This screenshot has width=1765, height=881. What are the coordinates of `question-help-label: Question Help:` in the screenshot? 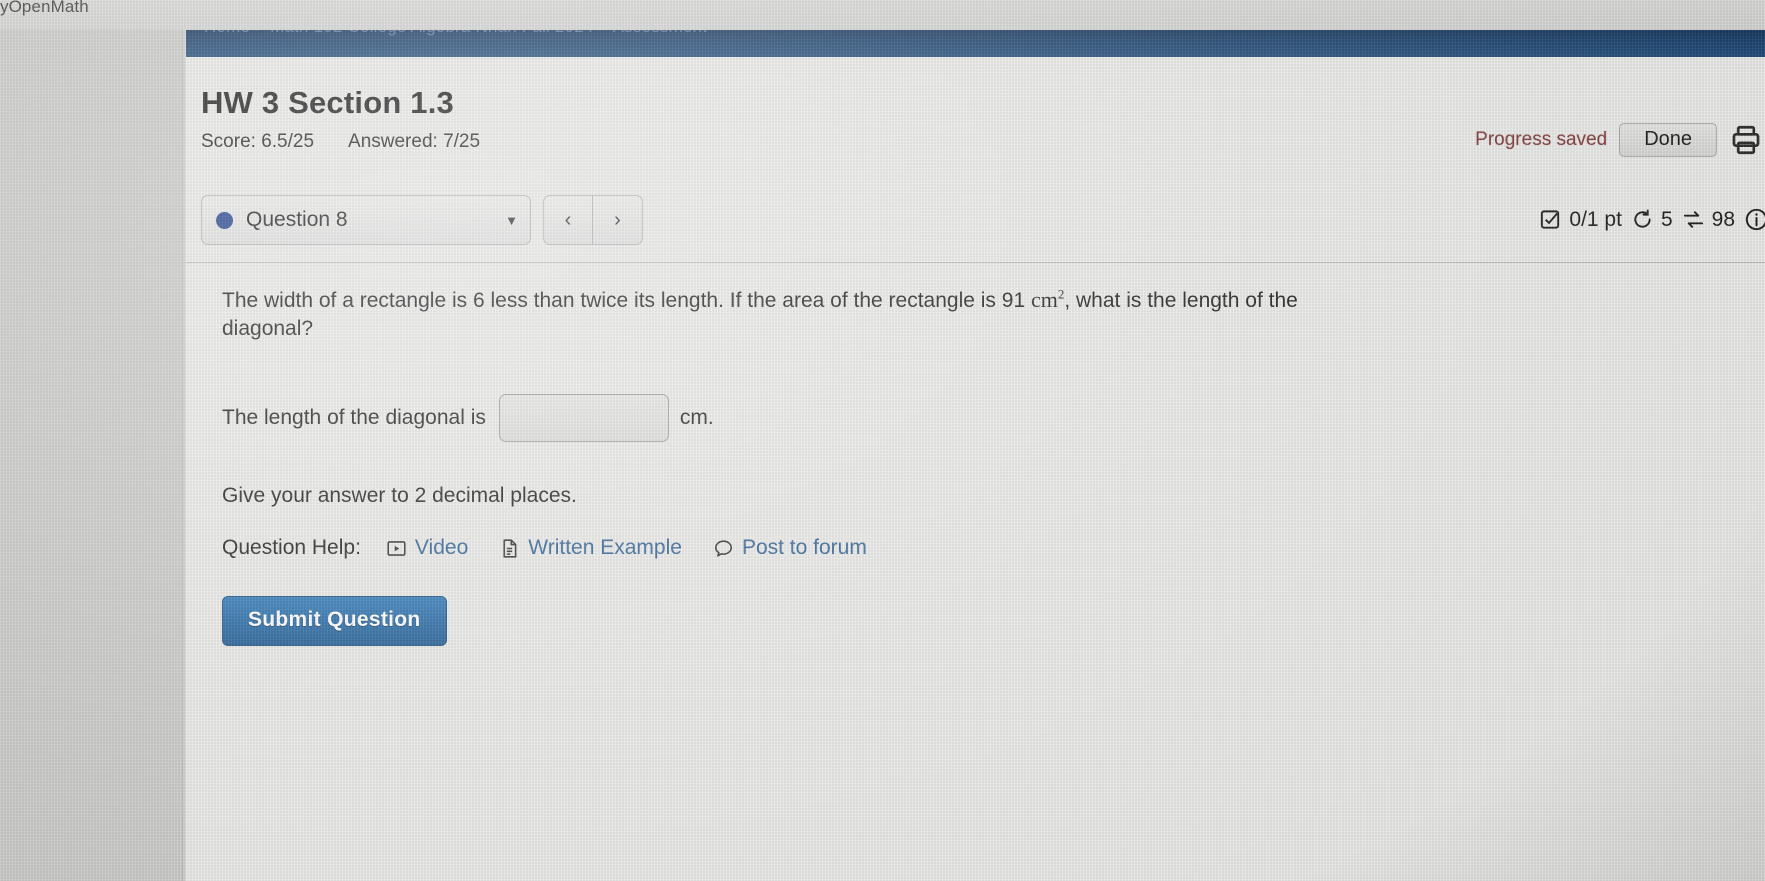 It's located at (291, 548).